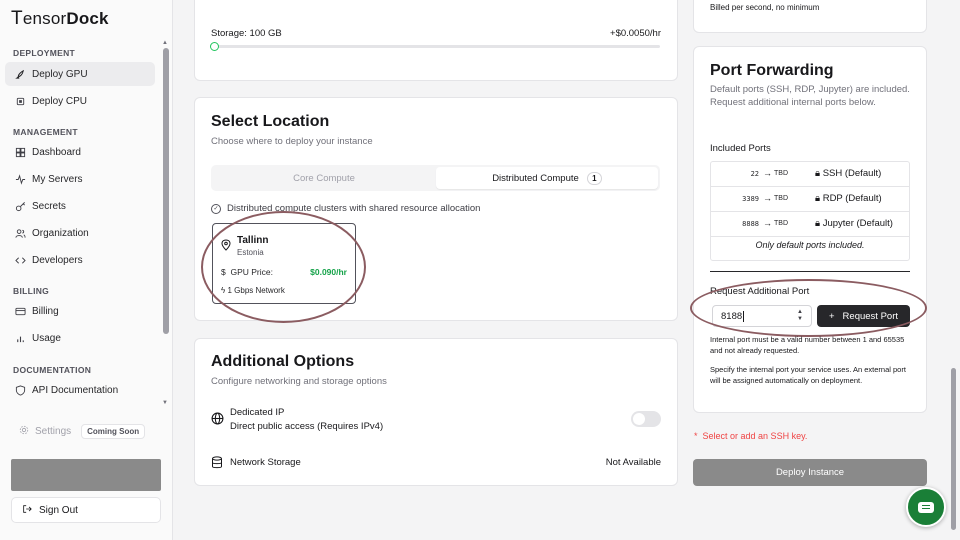 This screenshot has width=960, height=540. What do you see at coordinates (80, 206) in the screenshot?
I see `sidebar-item-secrets: Secrets` at bounding box center [80, 206].